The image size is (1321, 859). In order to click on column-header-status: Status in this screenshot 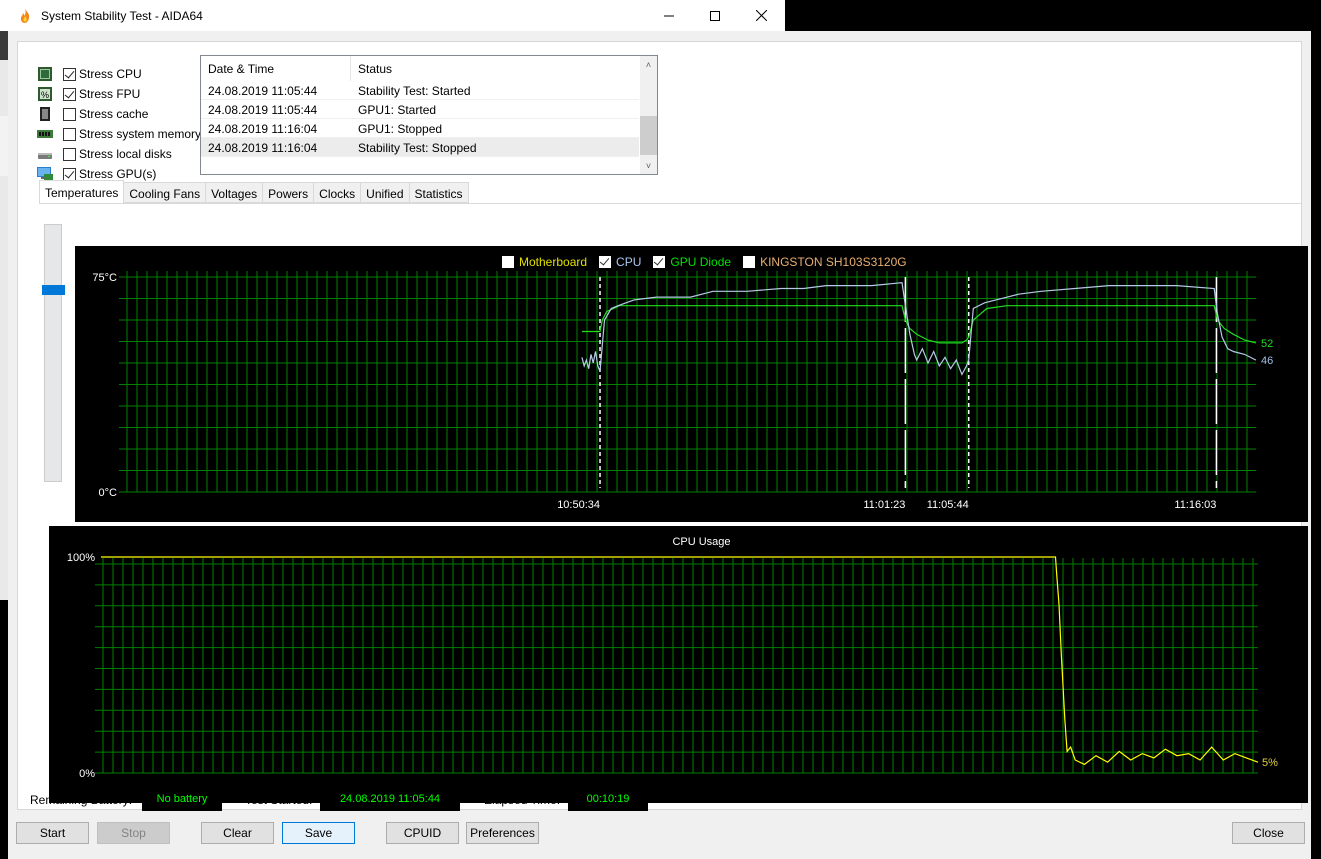, I will do `click(371, 68)`.